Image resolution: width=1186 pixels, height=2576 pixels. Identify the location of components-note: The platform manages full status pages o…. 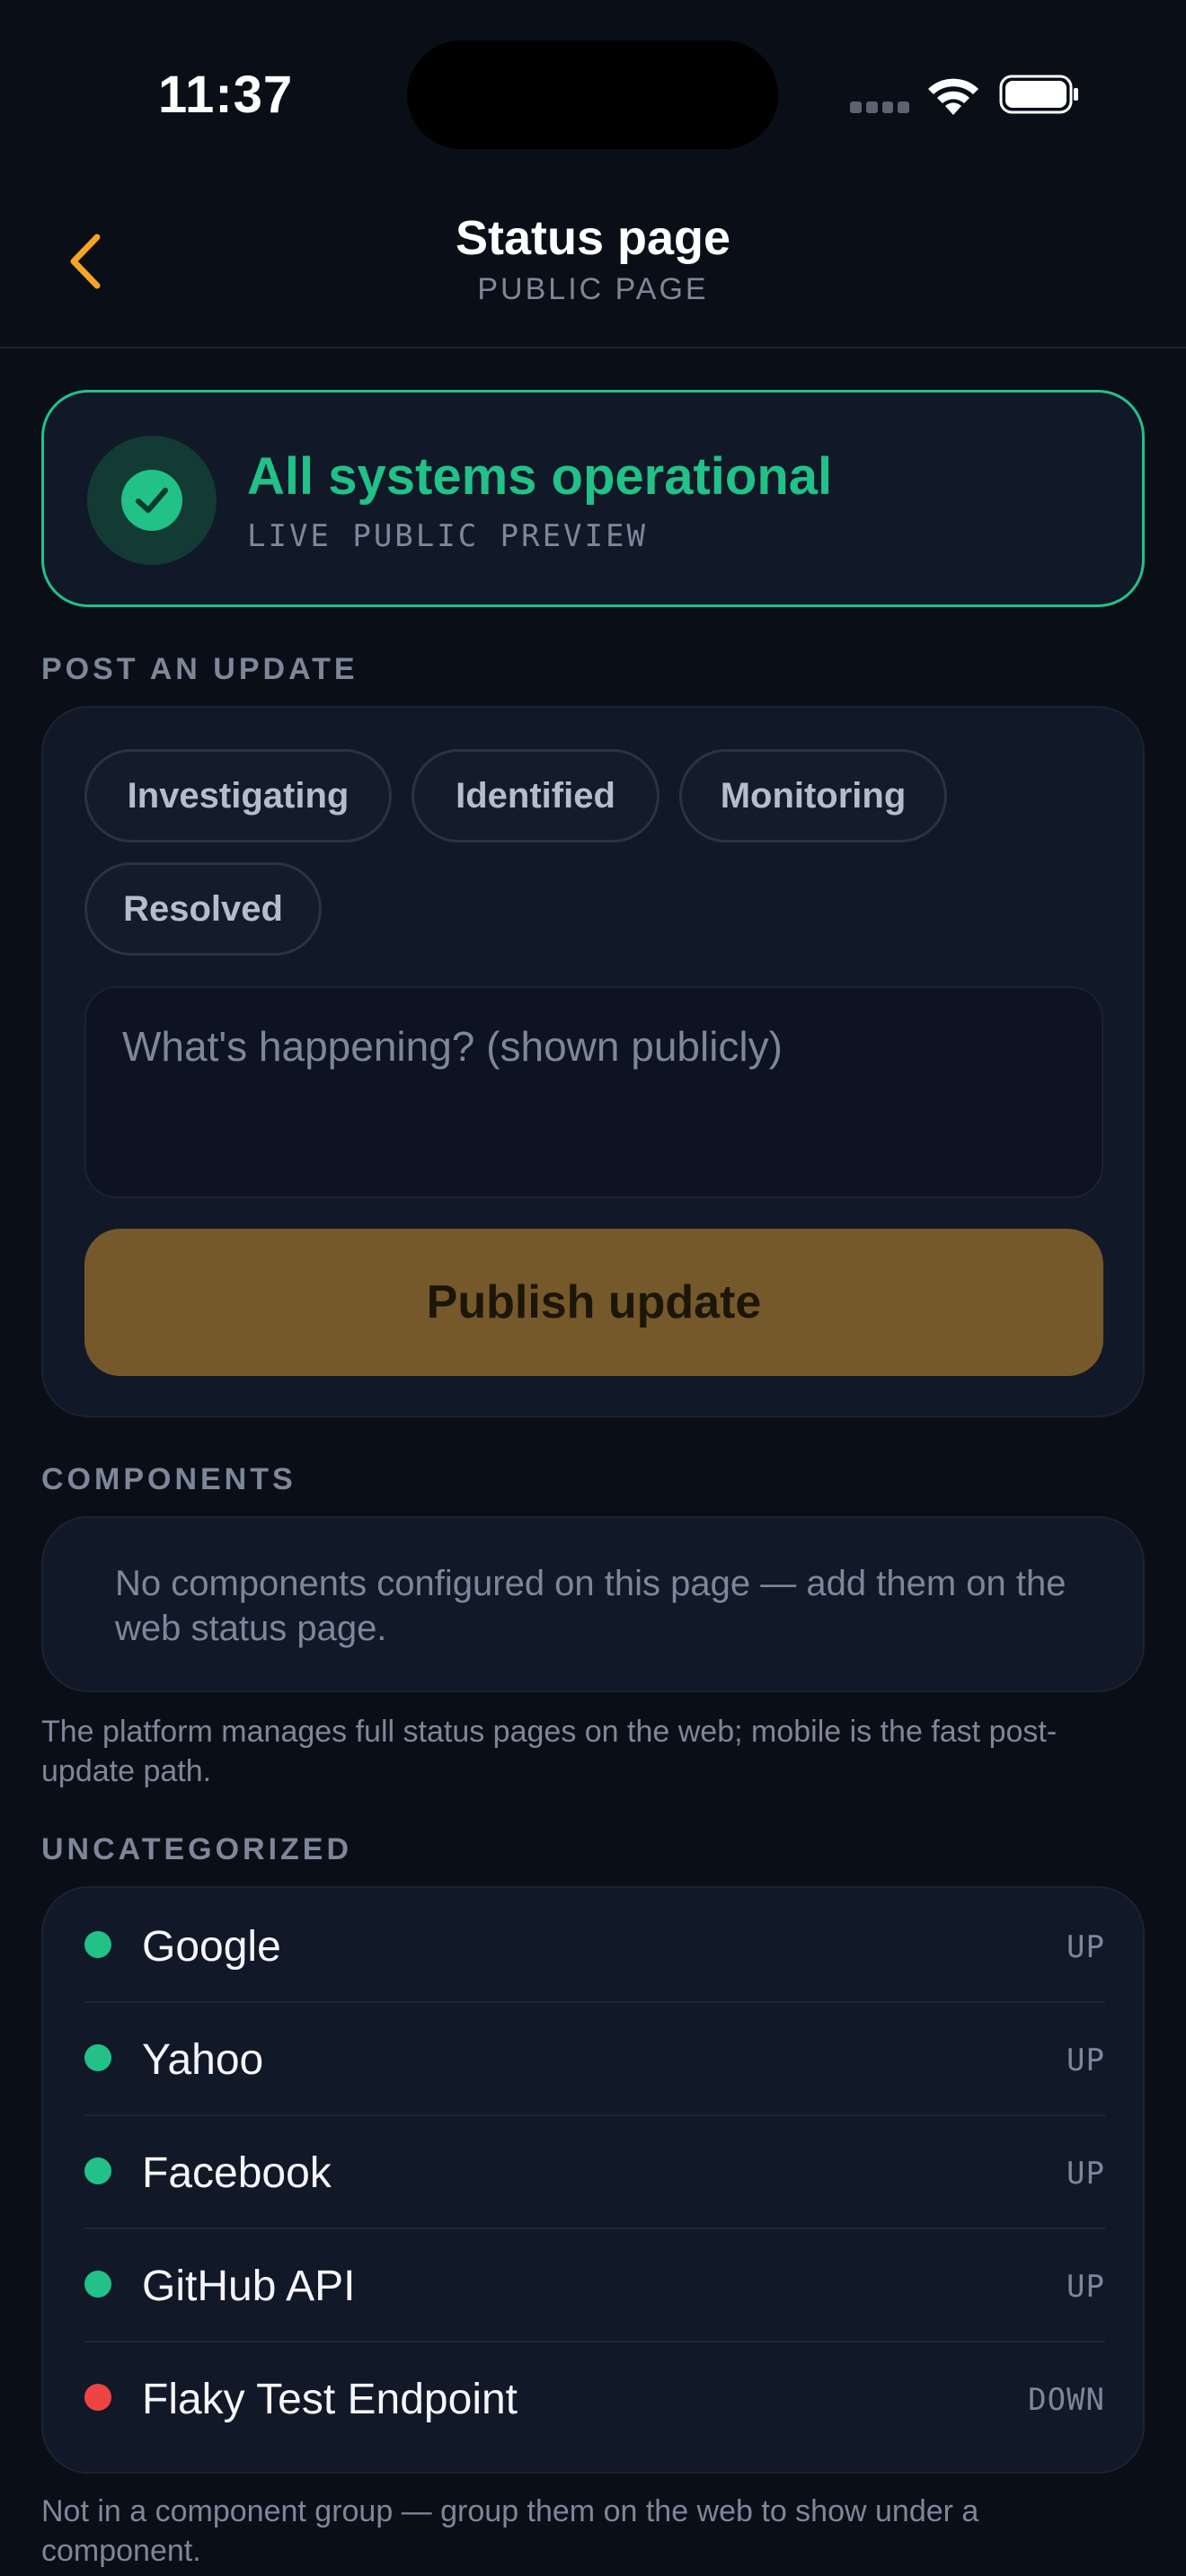
(549, 1751).